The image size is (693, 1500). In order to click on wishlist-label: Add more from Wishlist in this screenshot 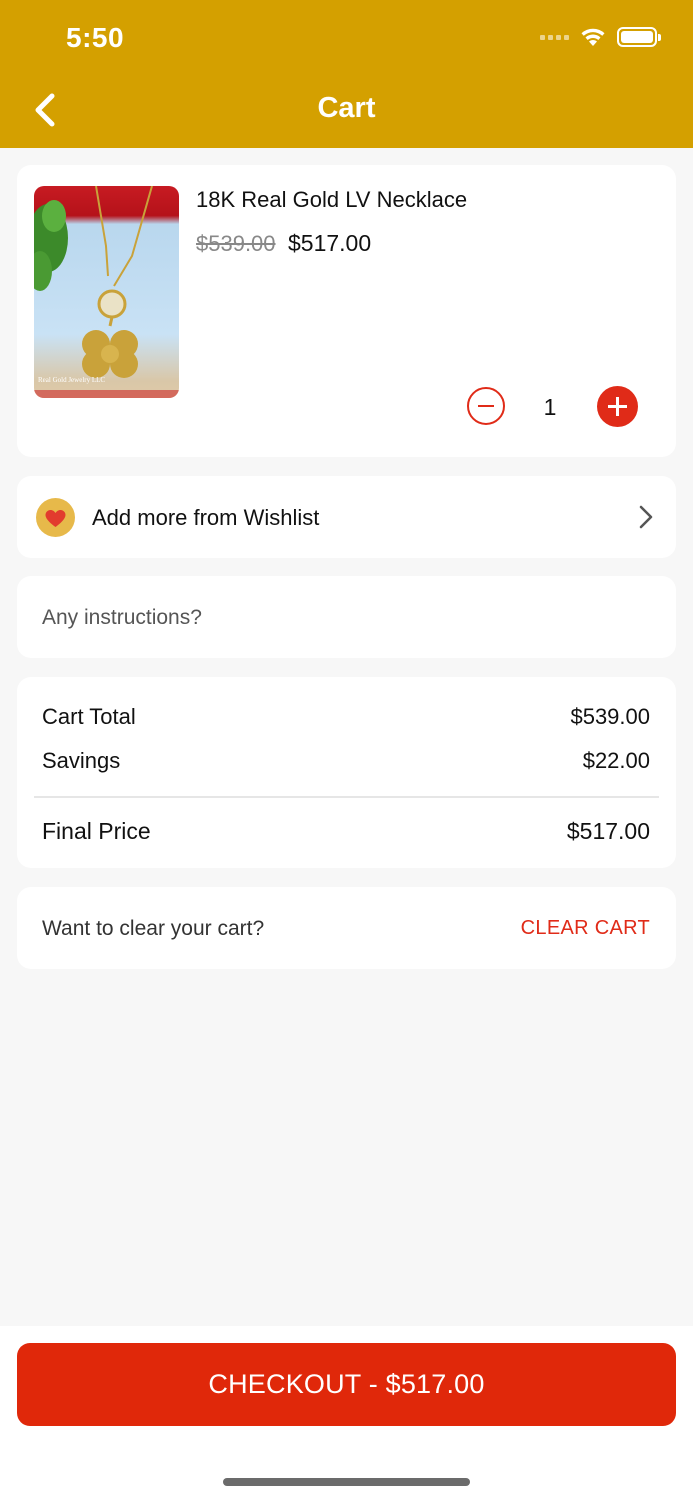, I will do `click(206, 517)`.